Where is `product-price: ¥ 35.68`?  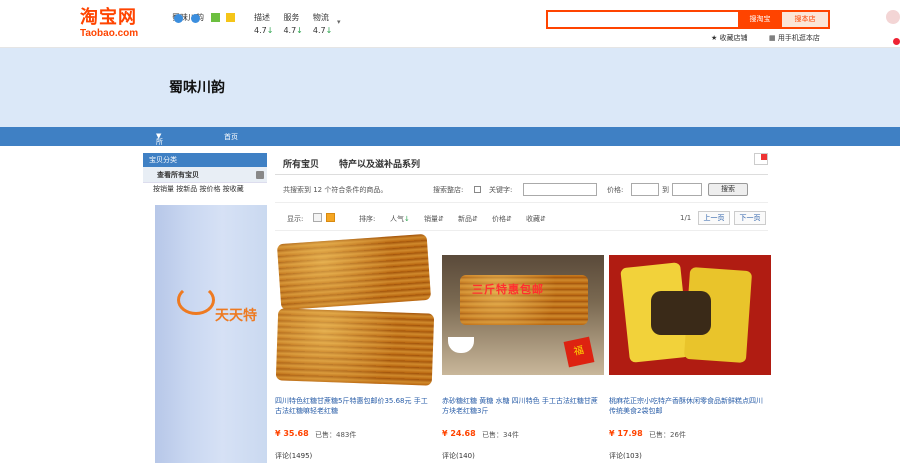 product-price: ¥ 35.68 is located at coordinates (292, 433).